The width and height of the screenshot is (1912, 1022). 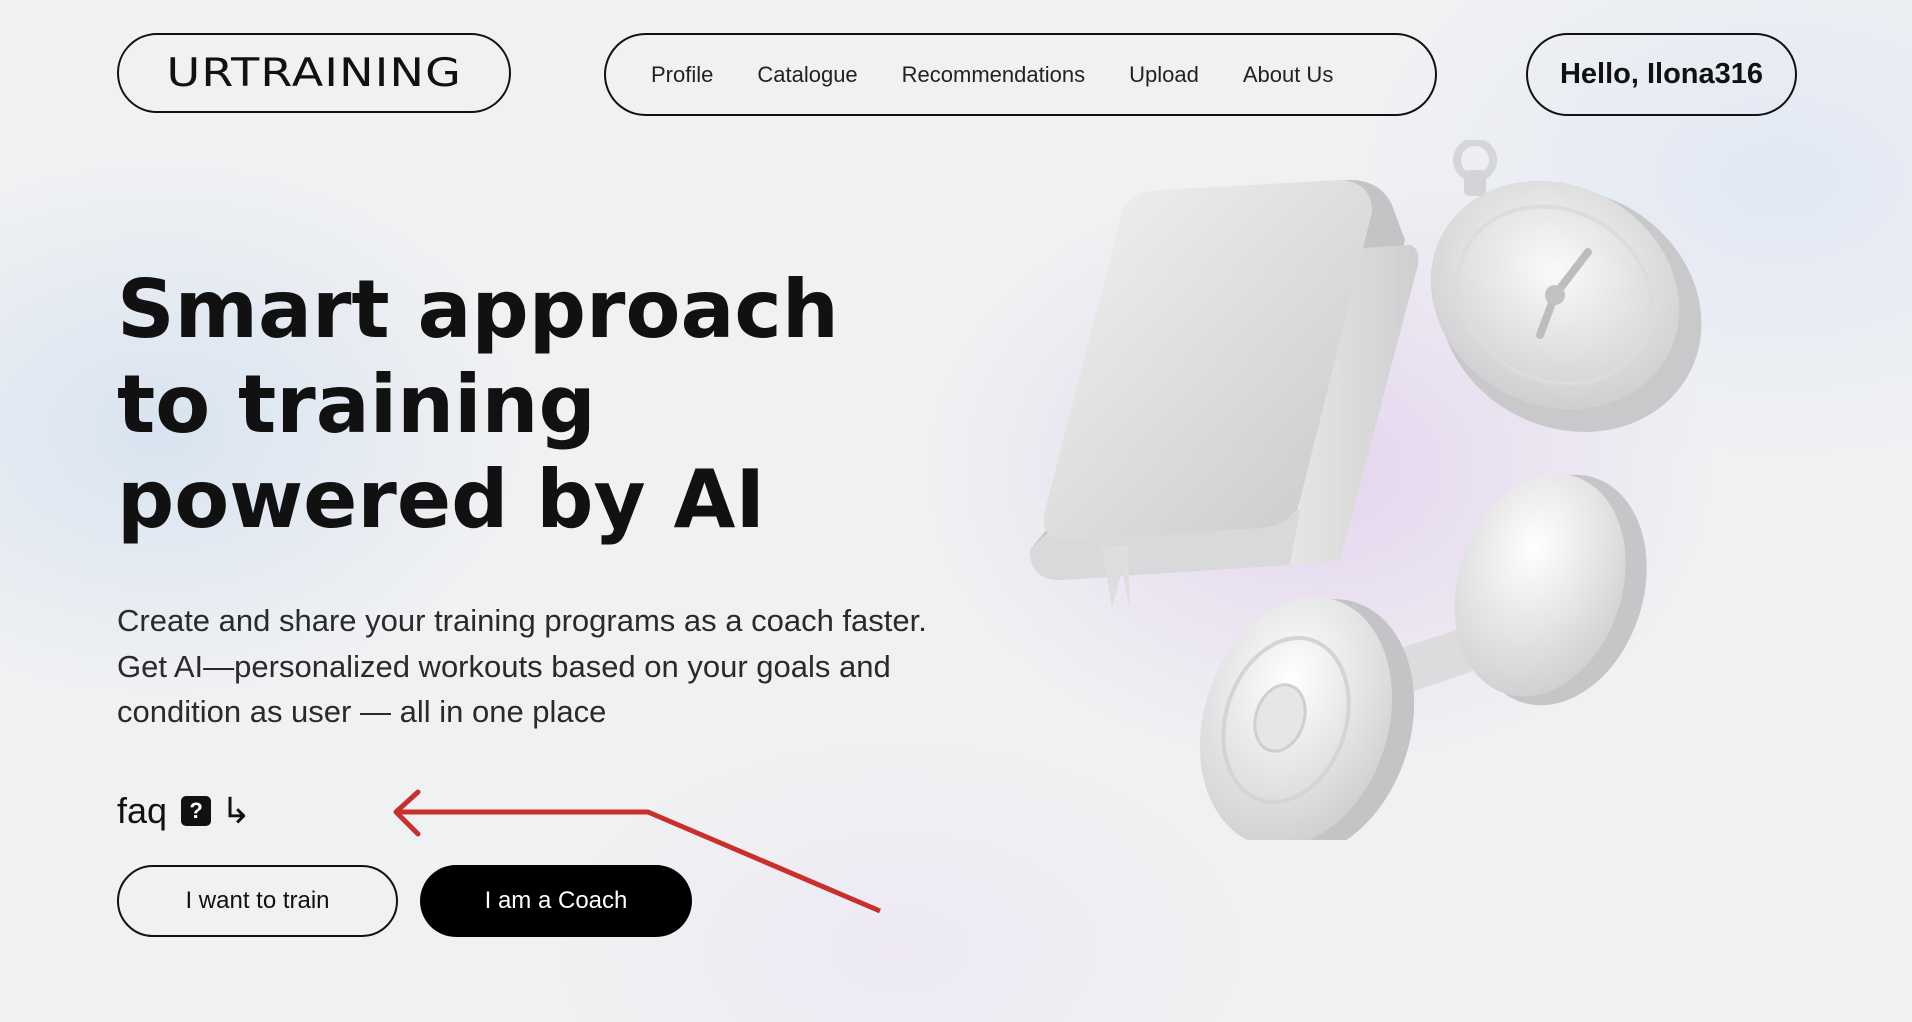 What do you see at coordinates (356, 404) in the screenshot?
I see `headline-line-2: to training` at bounding box center [356, 404].